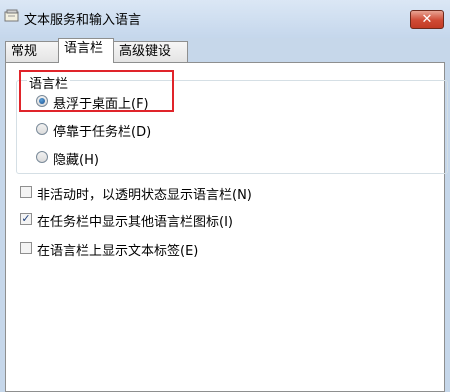 The image size is (450, 392). What do you see at coordinates (11, 15) in the screenshot?
I see `text-services-app-icon` at bounding box center [11, 15].